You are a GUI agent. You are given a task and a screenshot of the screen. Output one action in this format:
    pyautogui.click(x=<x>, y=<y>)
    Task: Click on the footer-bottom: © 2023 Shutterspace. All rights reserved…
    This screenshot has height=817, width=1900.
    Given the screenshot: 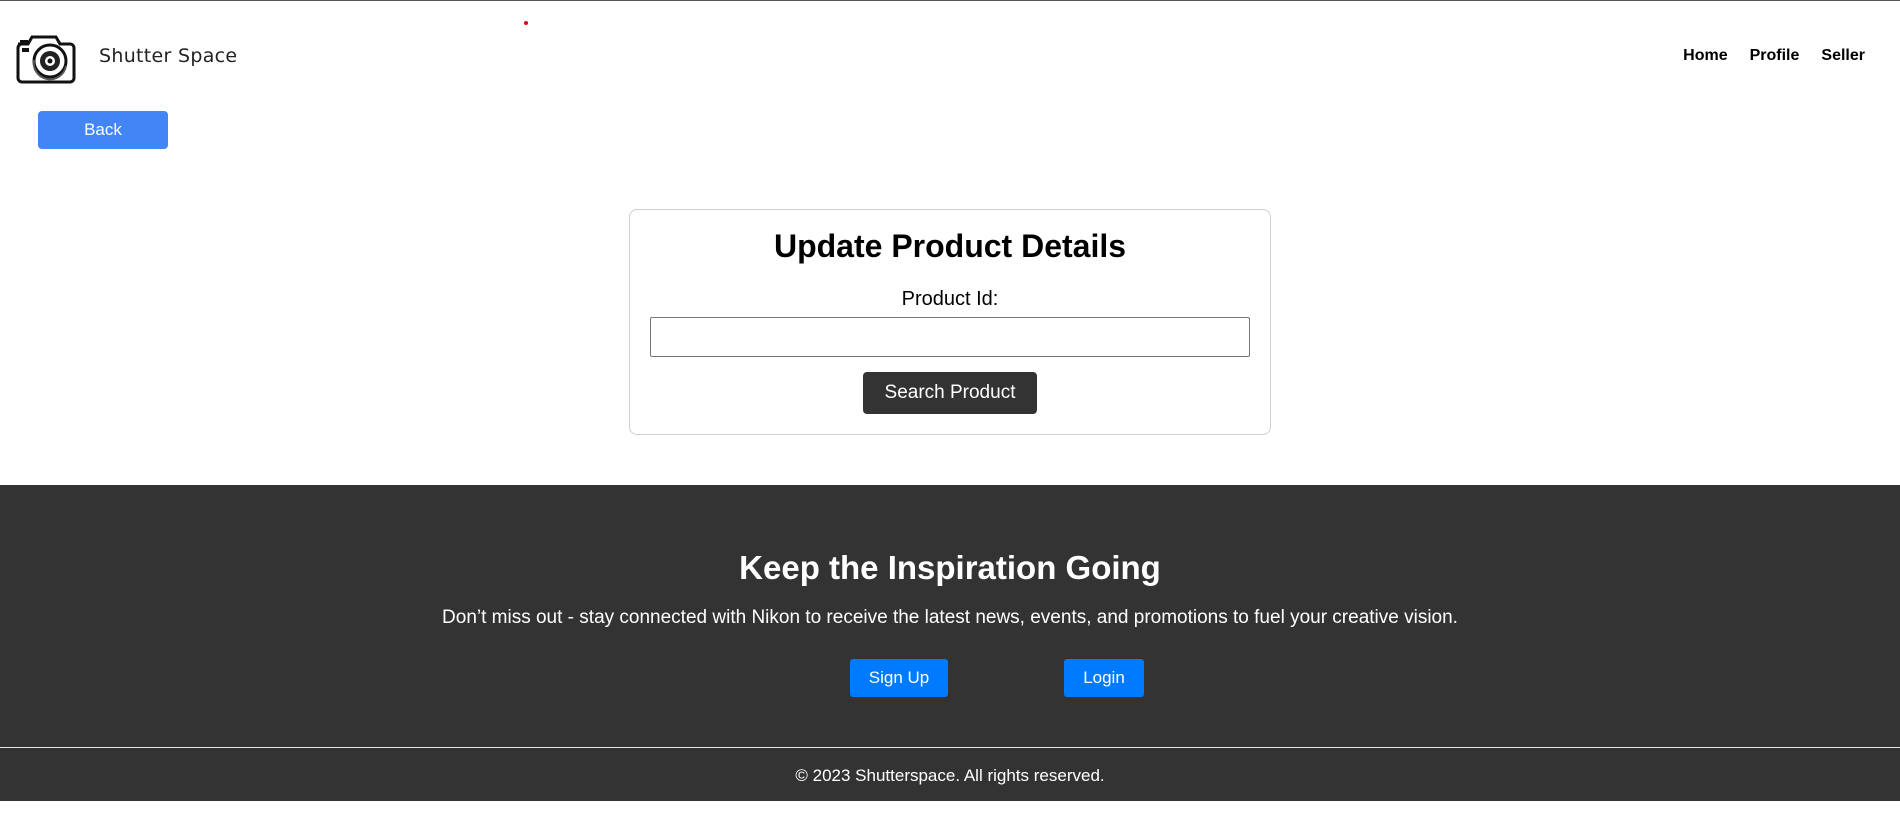 What is the action you would take?
    pyautogui.click(x=950, y=774)
    